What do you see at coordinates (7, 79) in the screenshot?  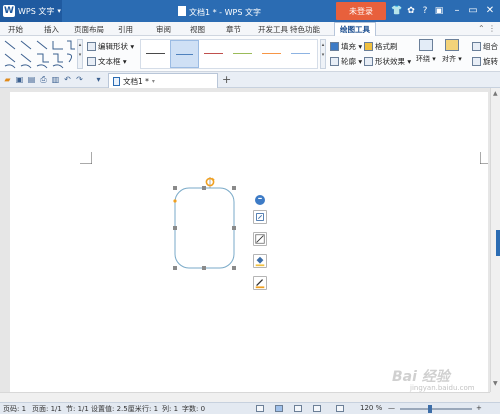 I see `open-folder-icon: ▰` at bounding box center [7, 79].